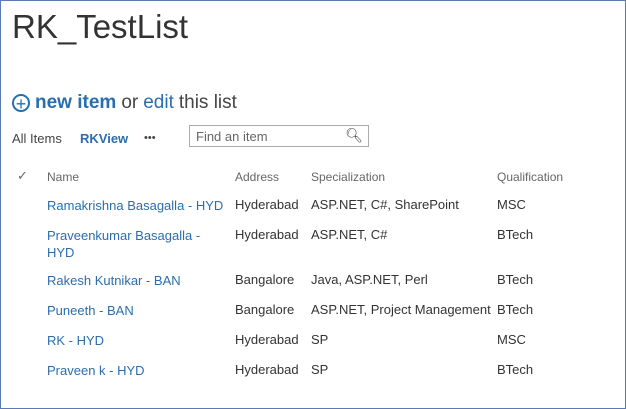 The image size is (626, 409). Describe the element at coordinates (150, 138) in the screenshot. I see `more-views-button: •••` at that location.